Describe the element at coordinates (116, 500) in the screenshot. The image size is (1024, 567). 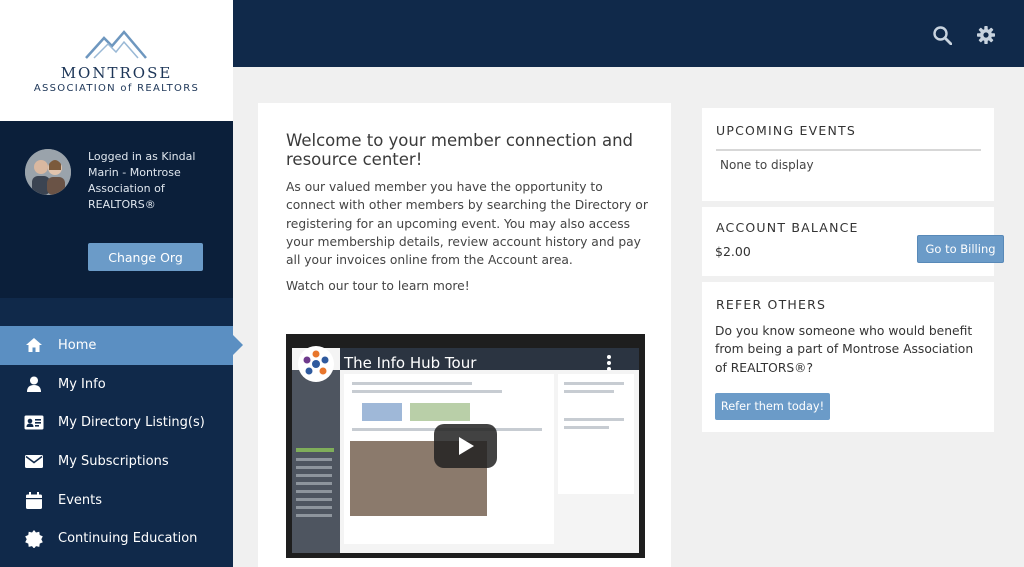
I see `sidebar-item-events: Events` at that location.